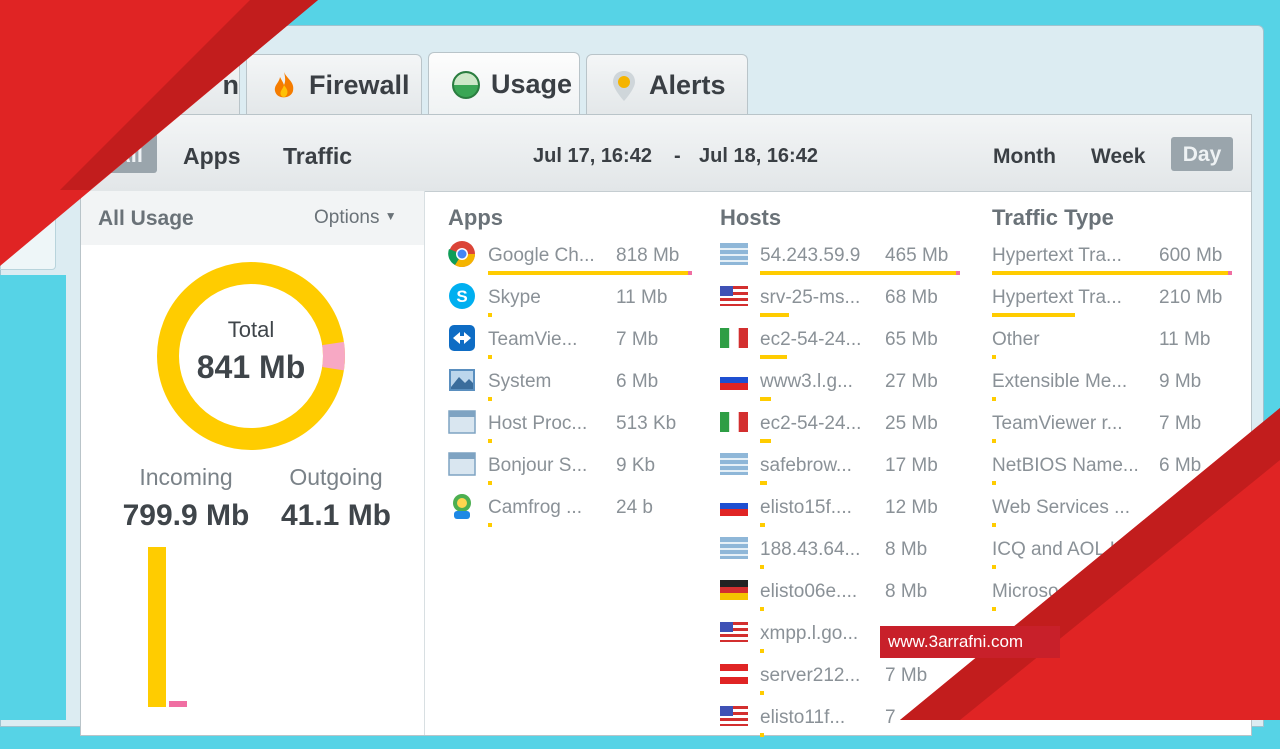  What do you see at coordinates (734, 674) in the screenshot?
I see `flag-at-icon` at bounding box center [734, 674].